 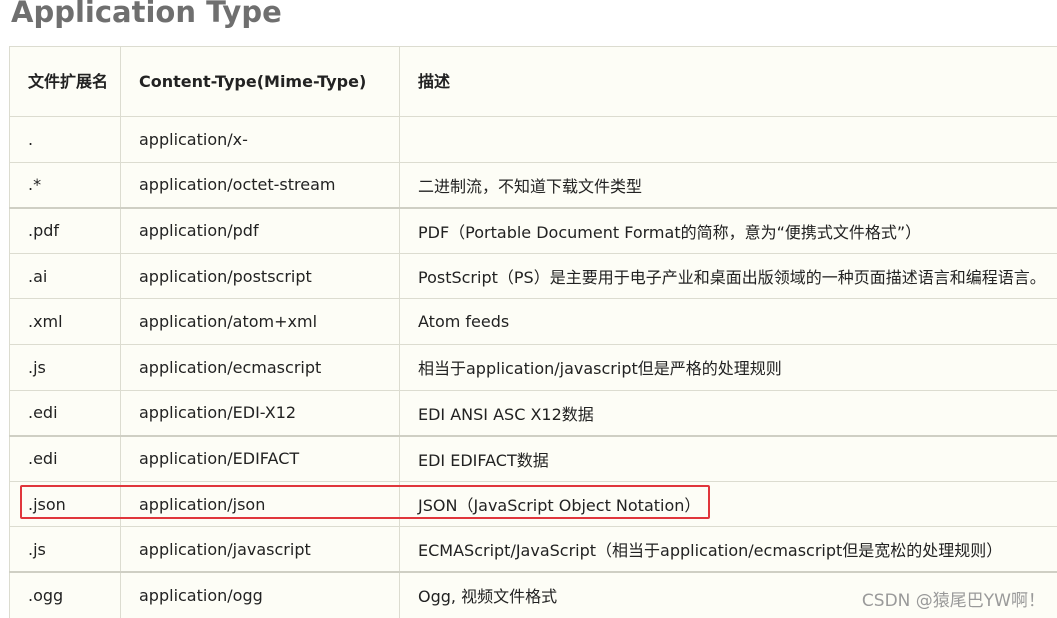 What do you see at coordinates (65, 321) in the screenshot?
I see `cell-extension: .xml` at bounding box center [65, 321].